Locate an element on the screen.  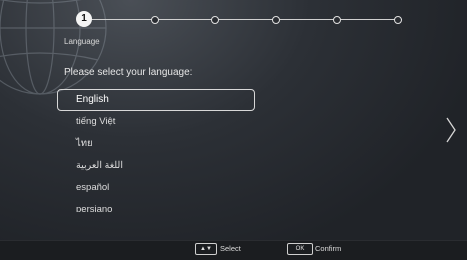
language-option-spanish: español is located at coordinates (156, 188).